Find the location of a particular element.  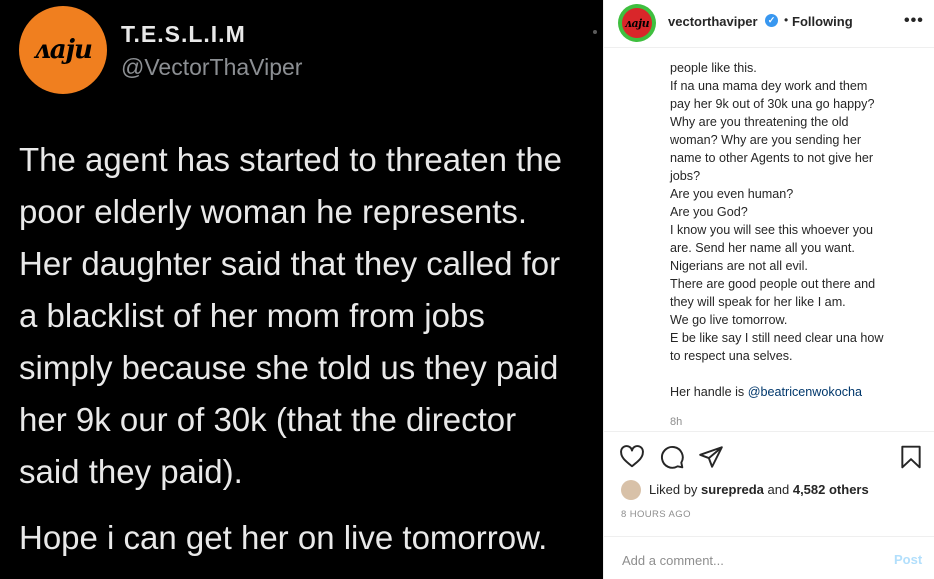

caption-line: Why are you threatening the old is located at coordinates (759, 122).